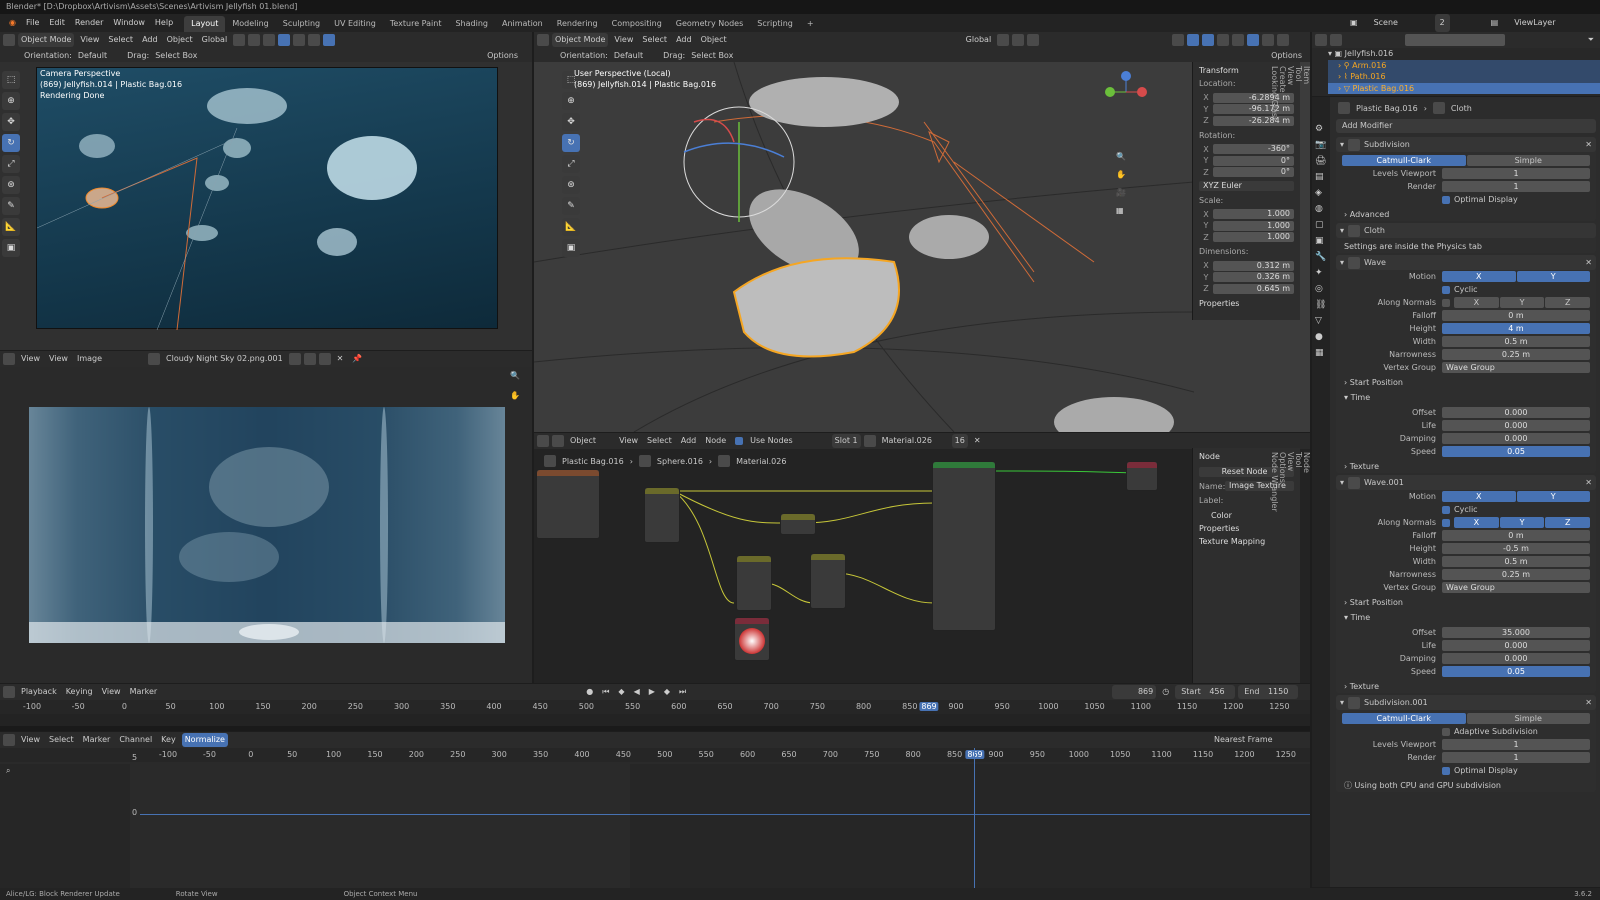 The height and width of the screenshot is (900, 1600). Describe the element at coordinates (974, 818) in the screenshot. I see `graph-playhead` at that location.